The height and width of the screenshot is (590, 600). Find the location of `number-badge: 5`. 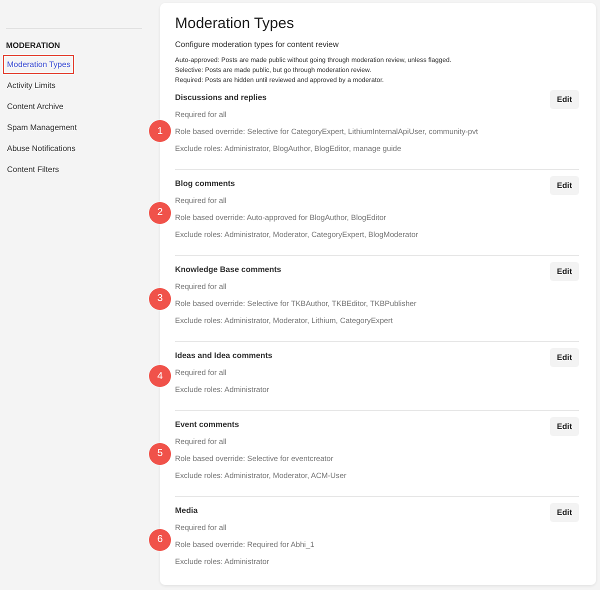

number-badge: 5 is located at coordinates (160, 453).